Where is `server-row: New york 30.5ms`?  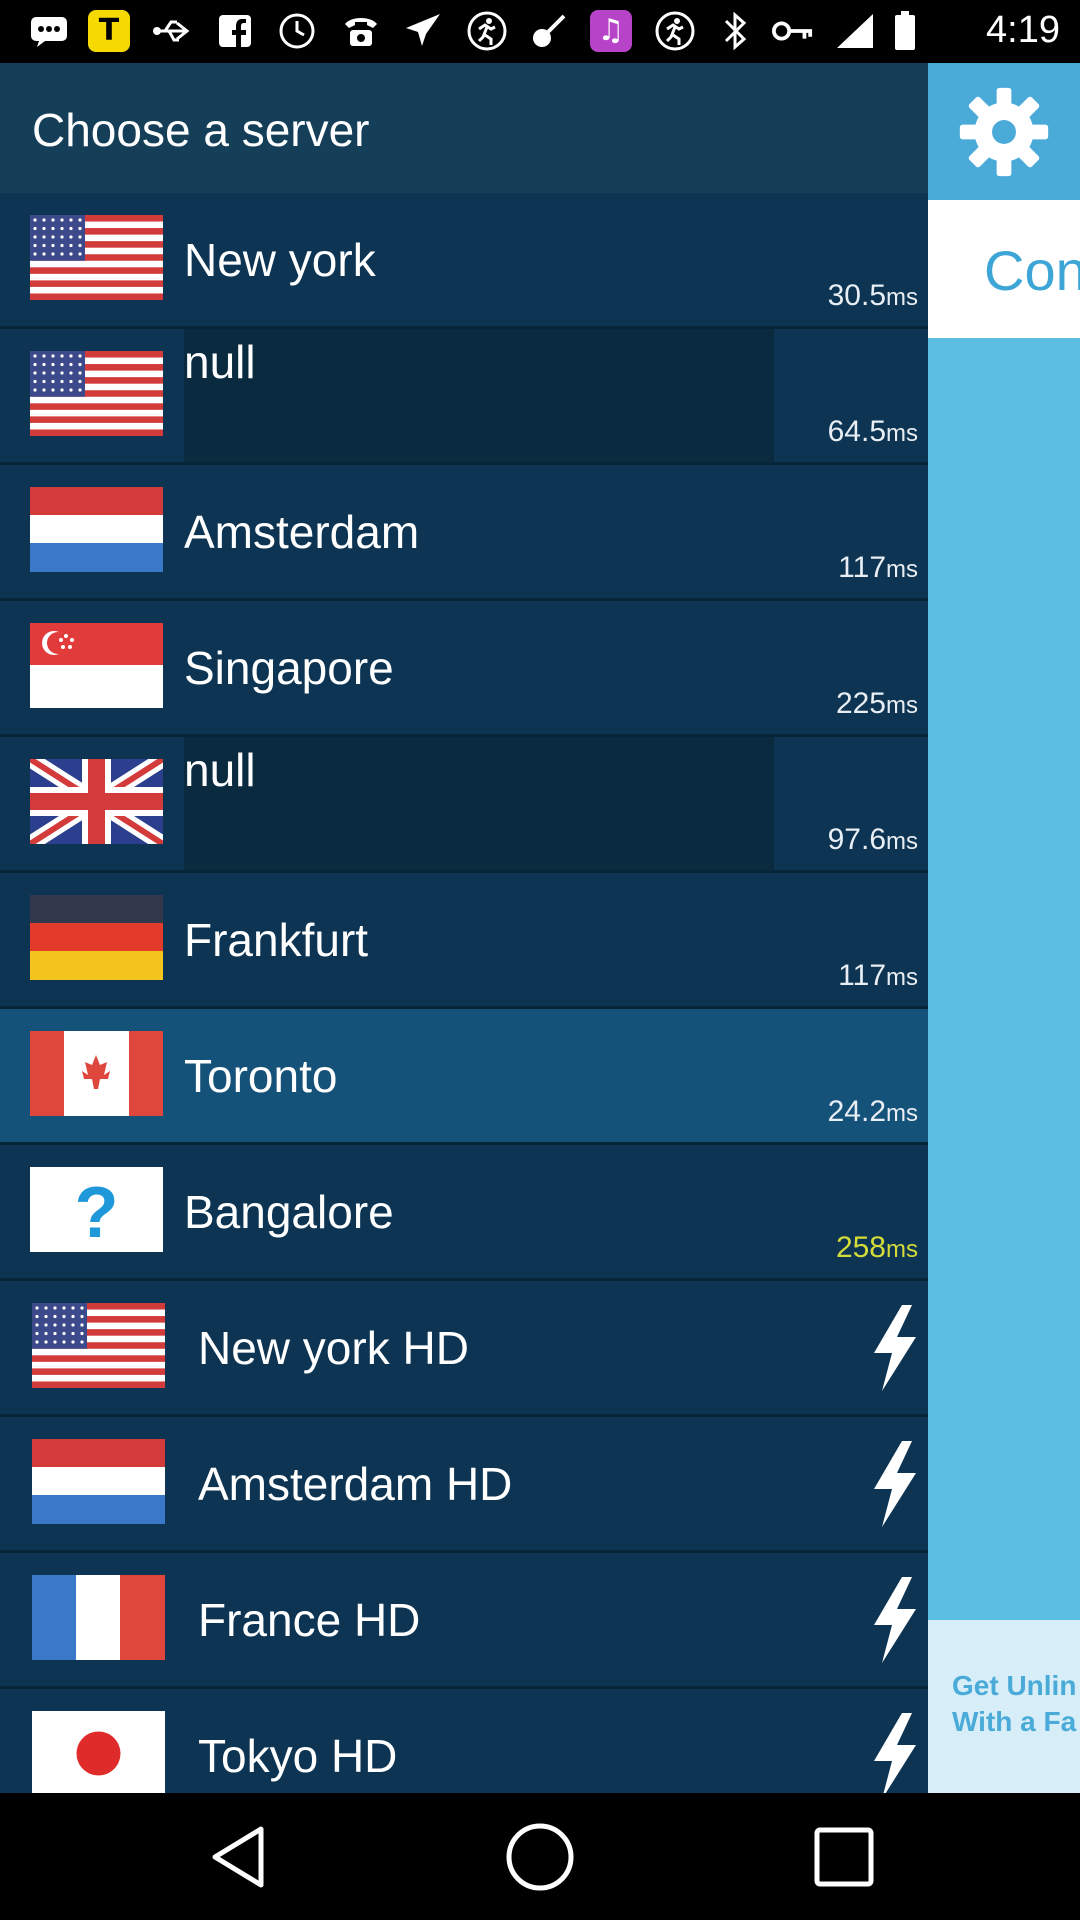 server-row: New york 30.5ms is located at coordinates (464, 261).